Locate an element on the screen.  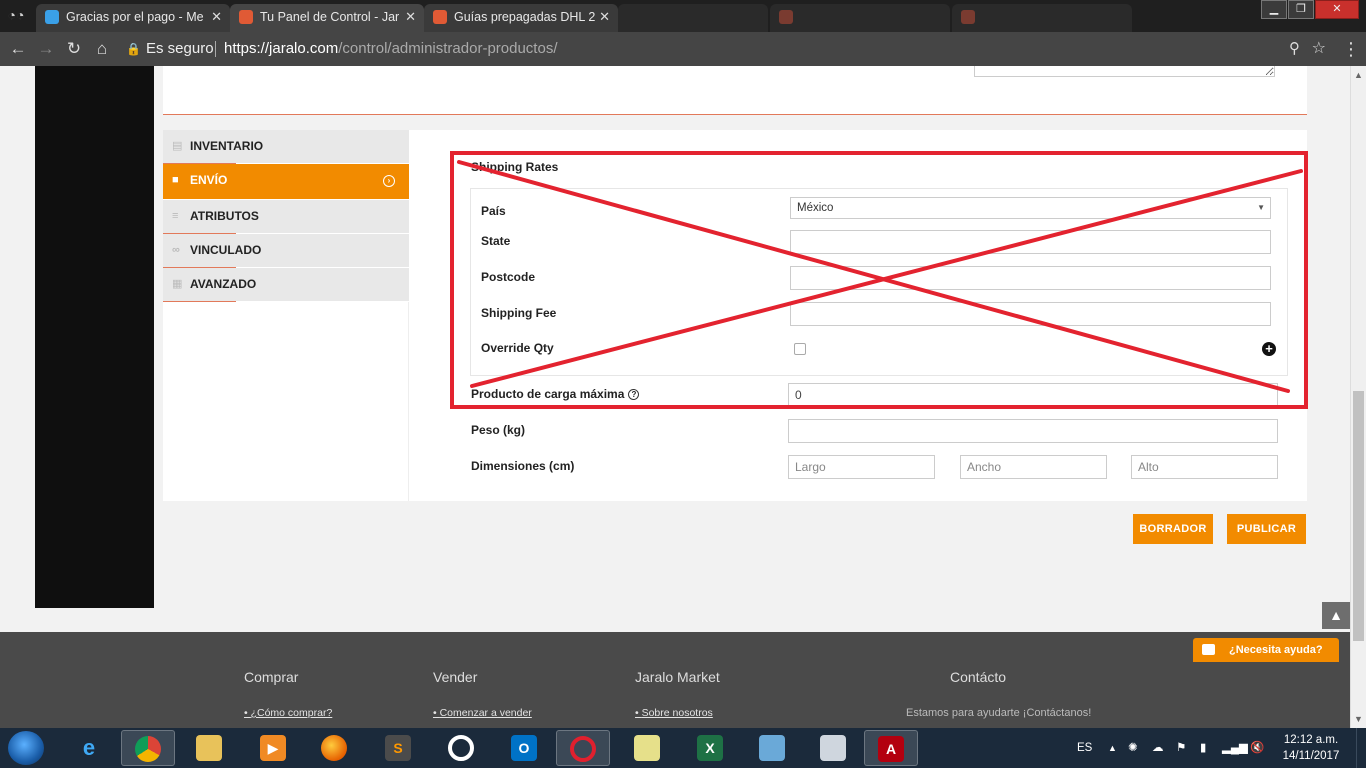
footer-link-sobre-nosotros: • Sobre nosotros is located at coordinates (674, 713).